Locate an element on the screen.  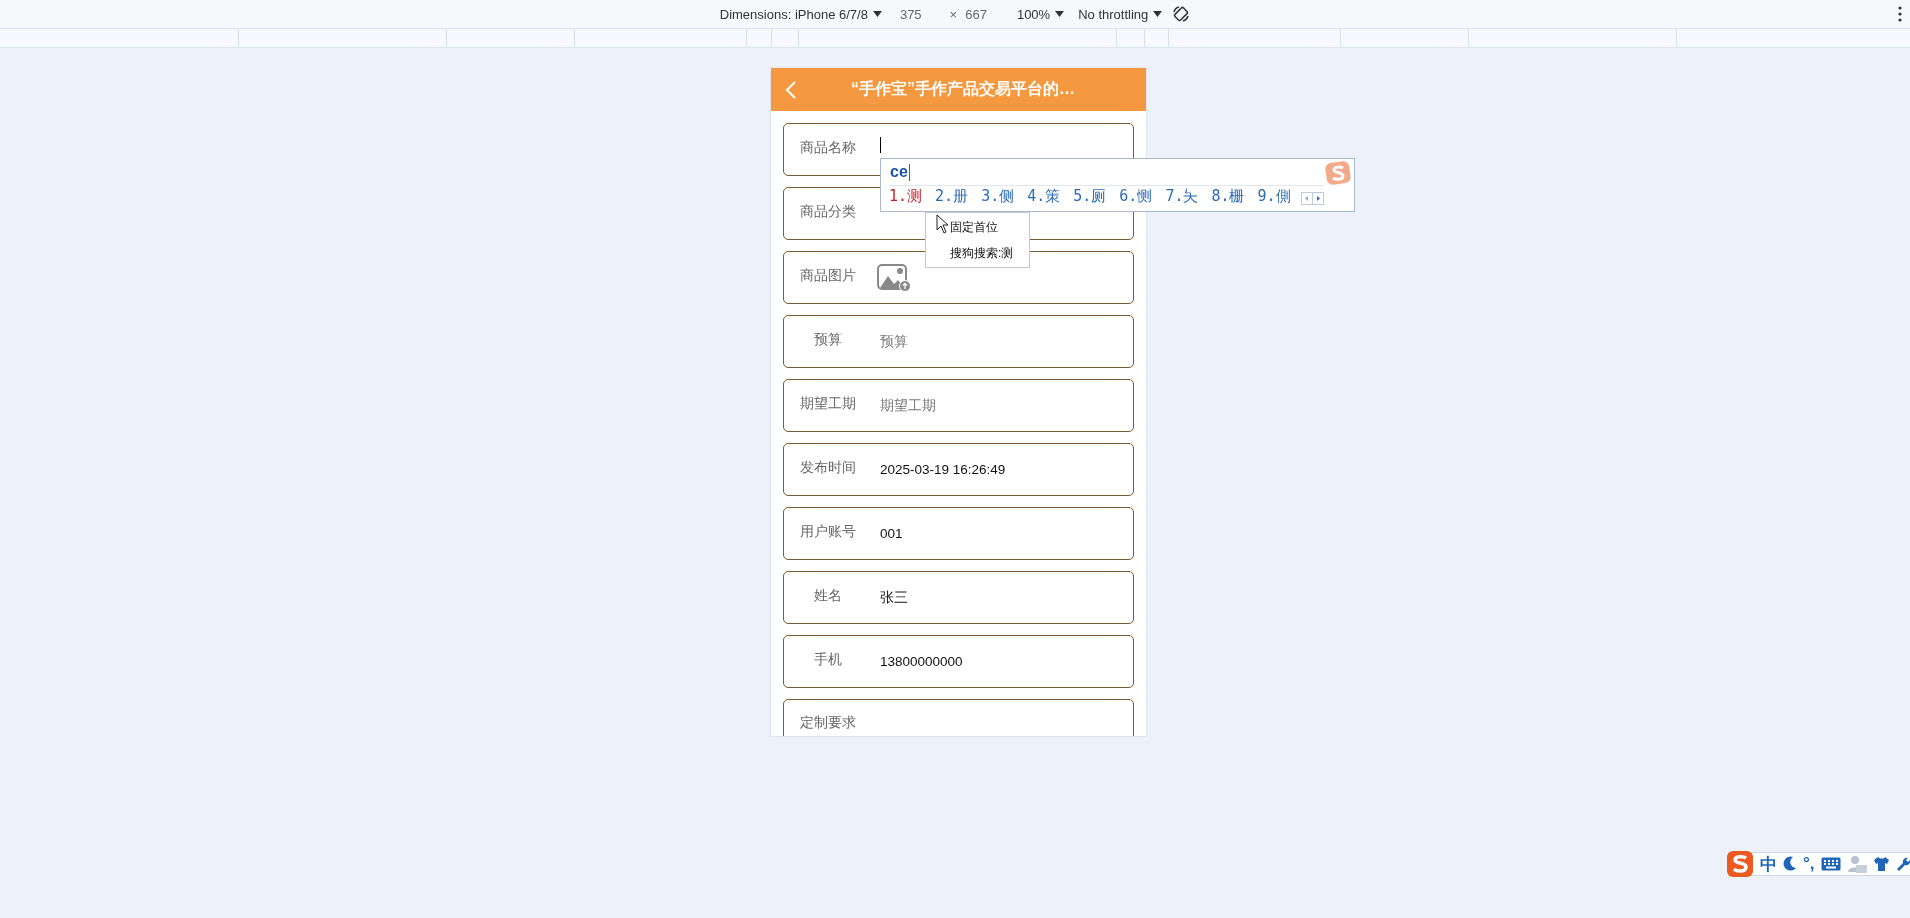
wrench-icon is located at coordinates (1902, 864).